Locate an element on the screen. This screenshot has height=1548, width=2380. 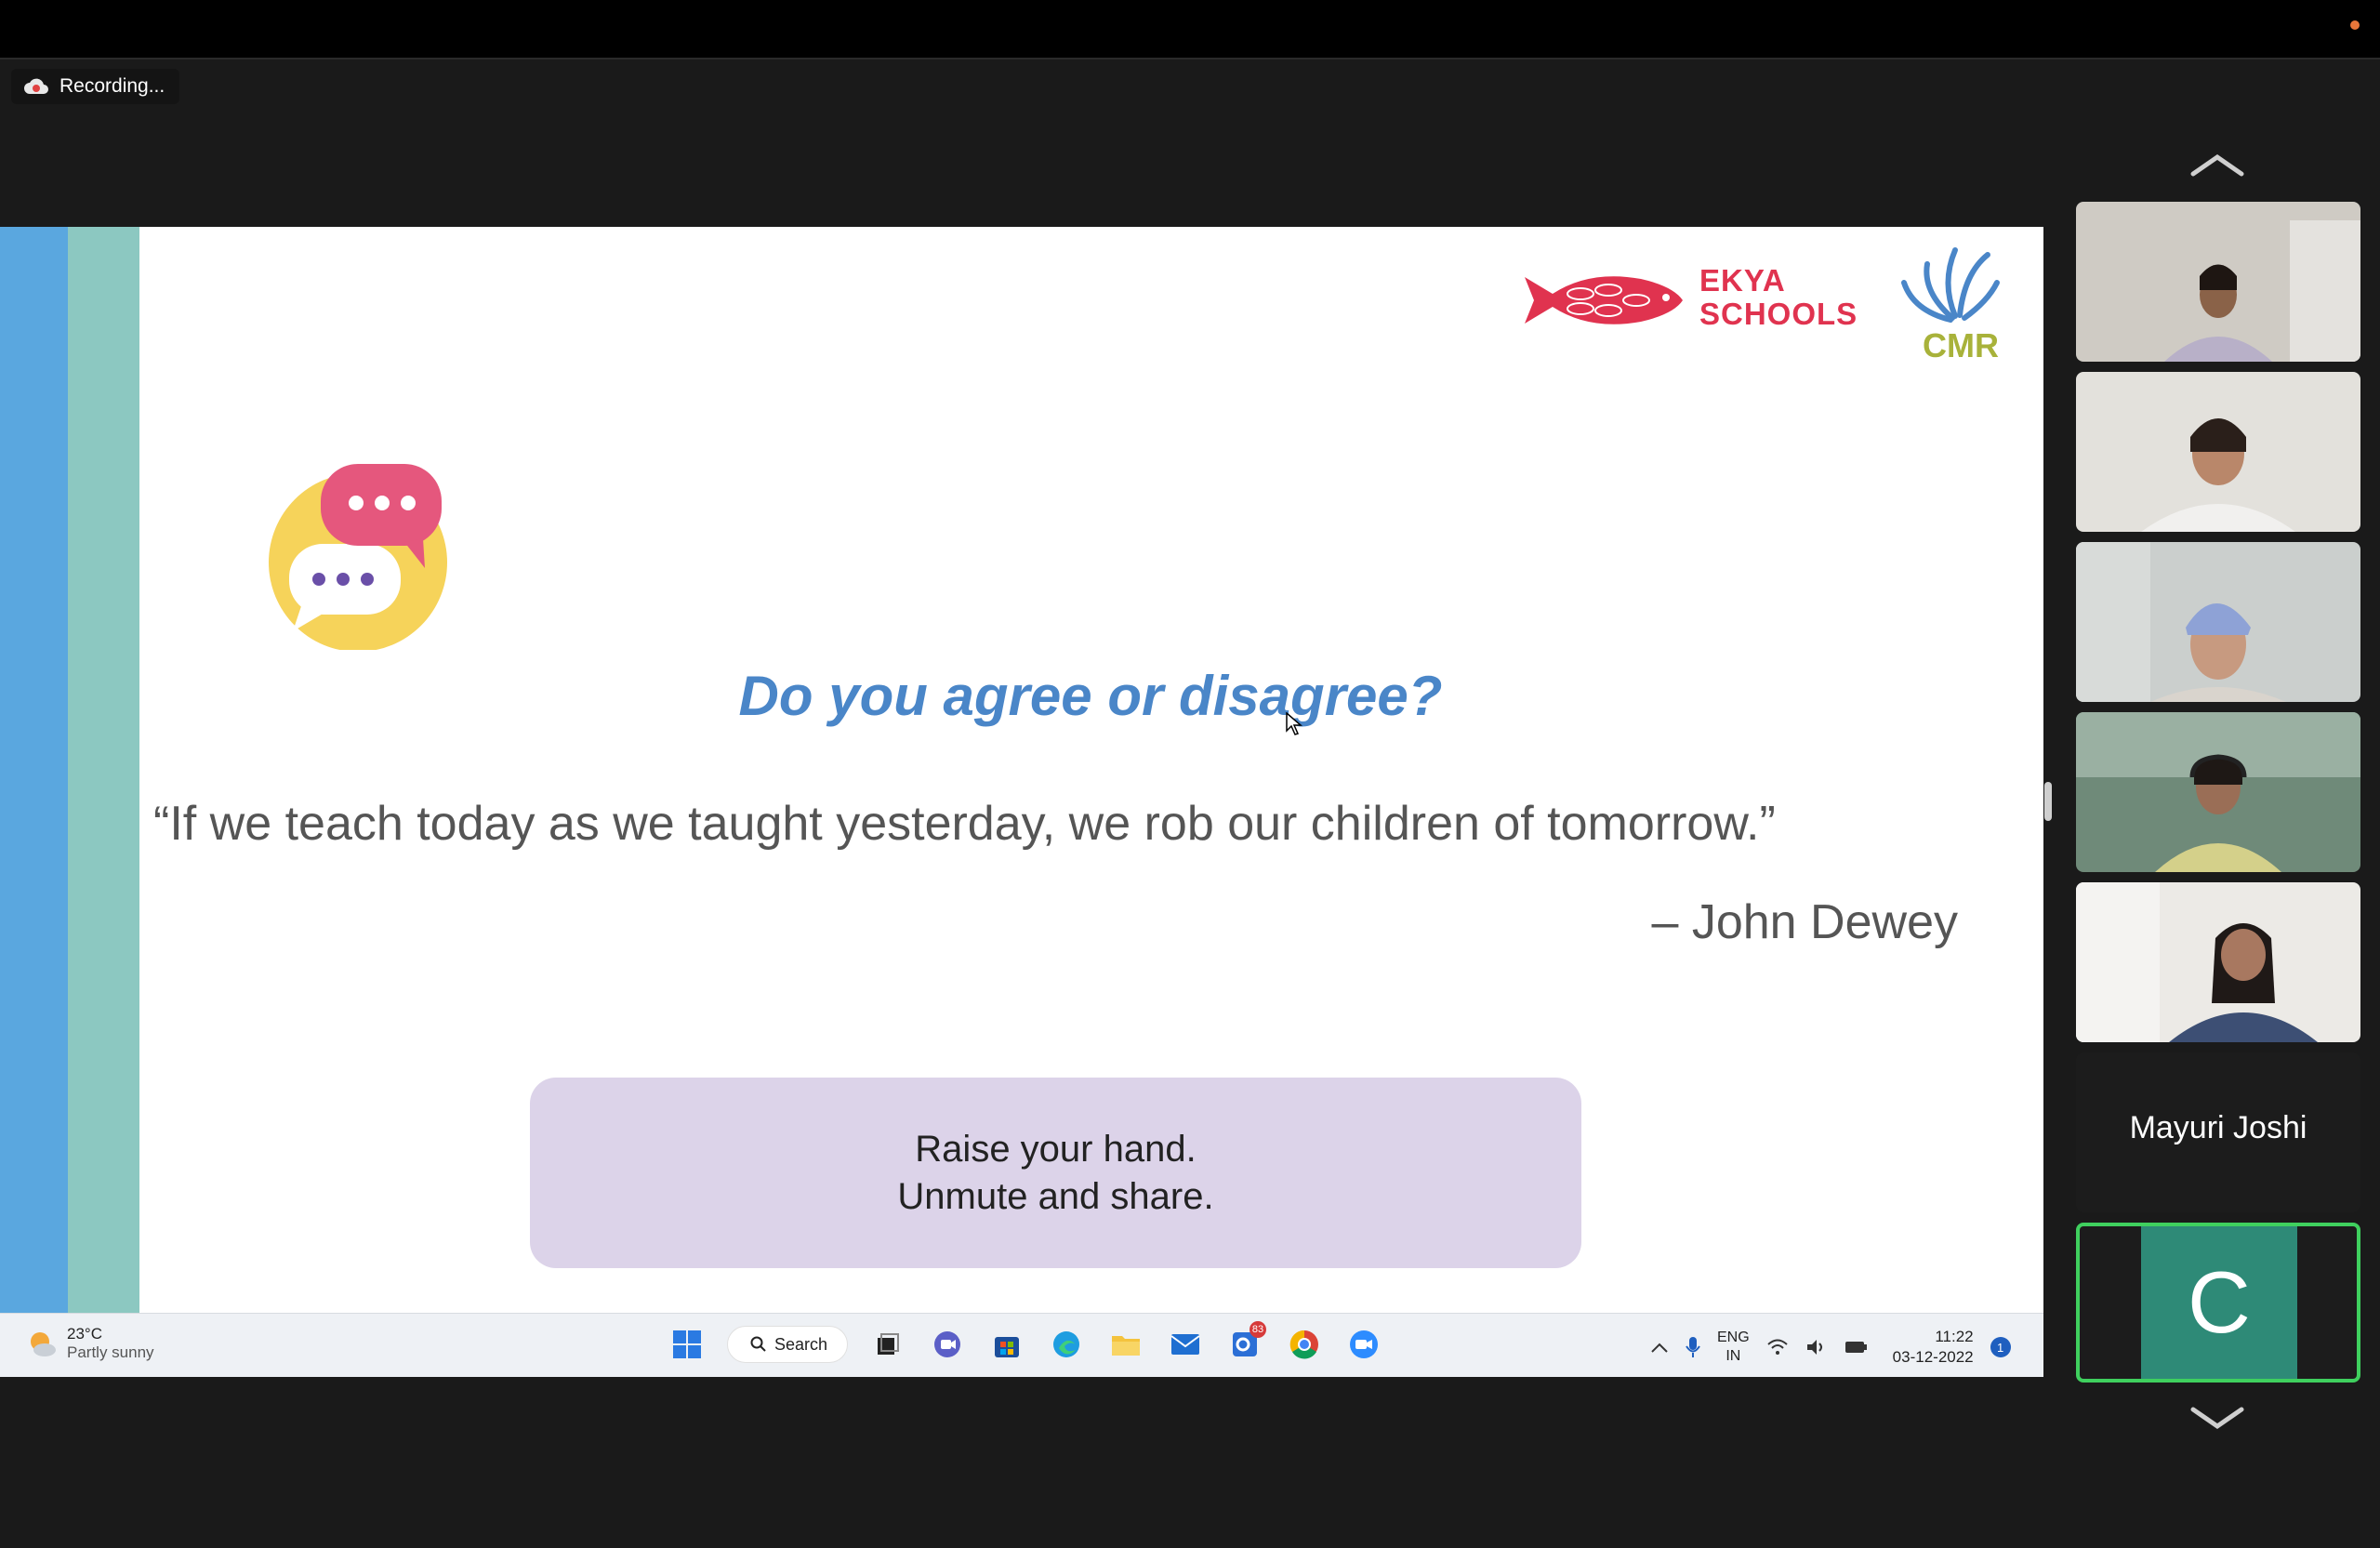
slide-title: Do you agree or disagree? is located at coordinates (1090, 696).